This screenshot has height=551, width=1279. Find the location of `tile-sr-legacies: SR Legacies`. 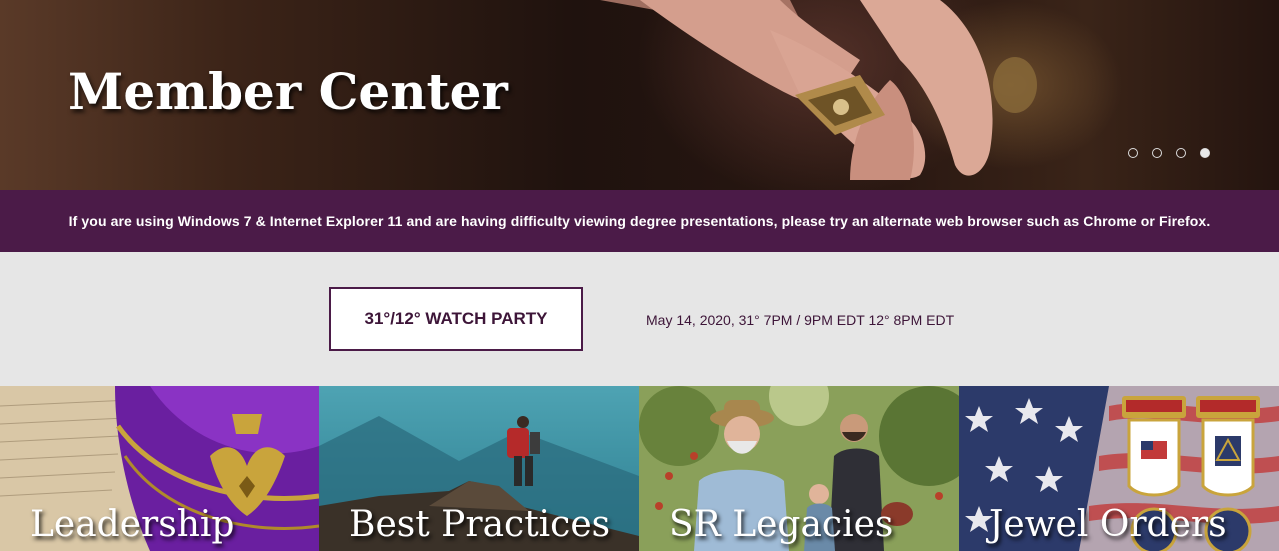

tile-sr-legacies: SR Legacies is located at coordinates (799, 468).